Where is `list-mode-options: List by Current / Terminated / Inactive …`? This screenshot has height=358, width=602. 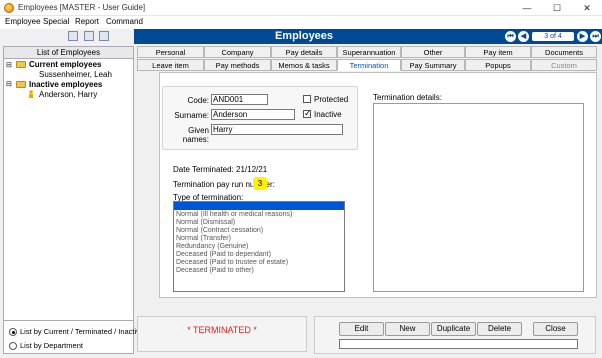 list-mode-options: List by Current / Terminated / Inactive … is located at coordinates (73, 337).